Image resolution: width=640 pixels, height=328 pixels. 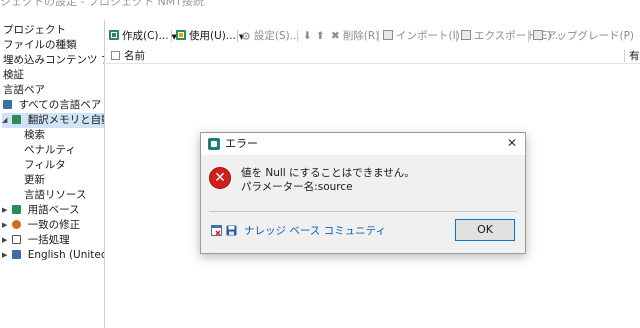 I want to click on dialog-title-bar: エラー ✕, so click(x=363, y=144).